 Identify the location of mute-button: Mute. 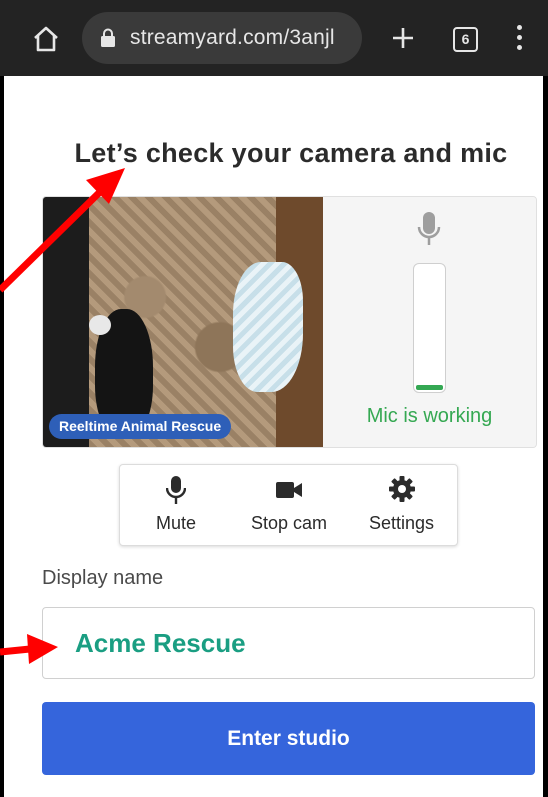
(176, 505).